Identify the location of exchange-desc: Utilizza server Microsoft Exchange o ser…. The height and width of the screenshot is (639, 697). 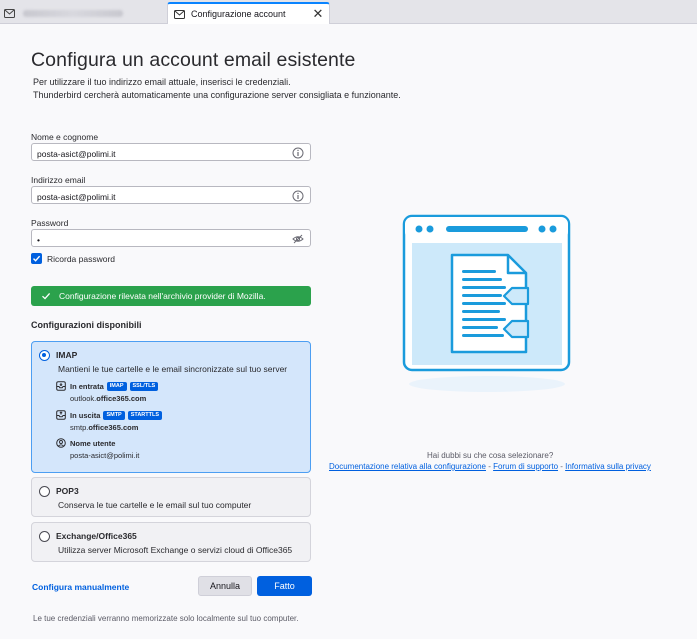
(175, 550).